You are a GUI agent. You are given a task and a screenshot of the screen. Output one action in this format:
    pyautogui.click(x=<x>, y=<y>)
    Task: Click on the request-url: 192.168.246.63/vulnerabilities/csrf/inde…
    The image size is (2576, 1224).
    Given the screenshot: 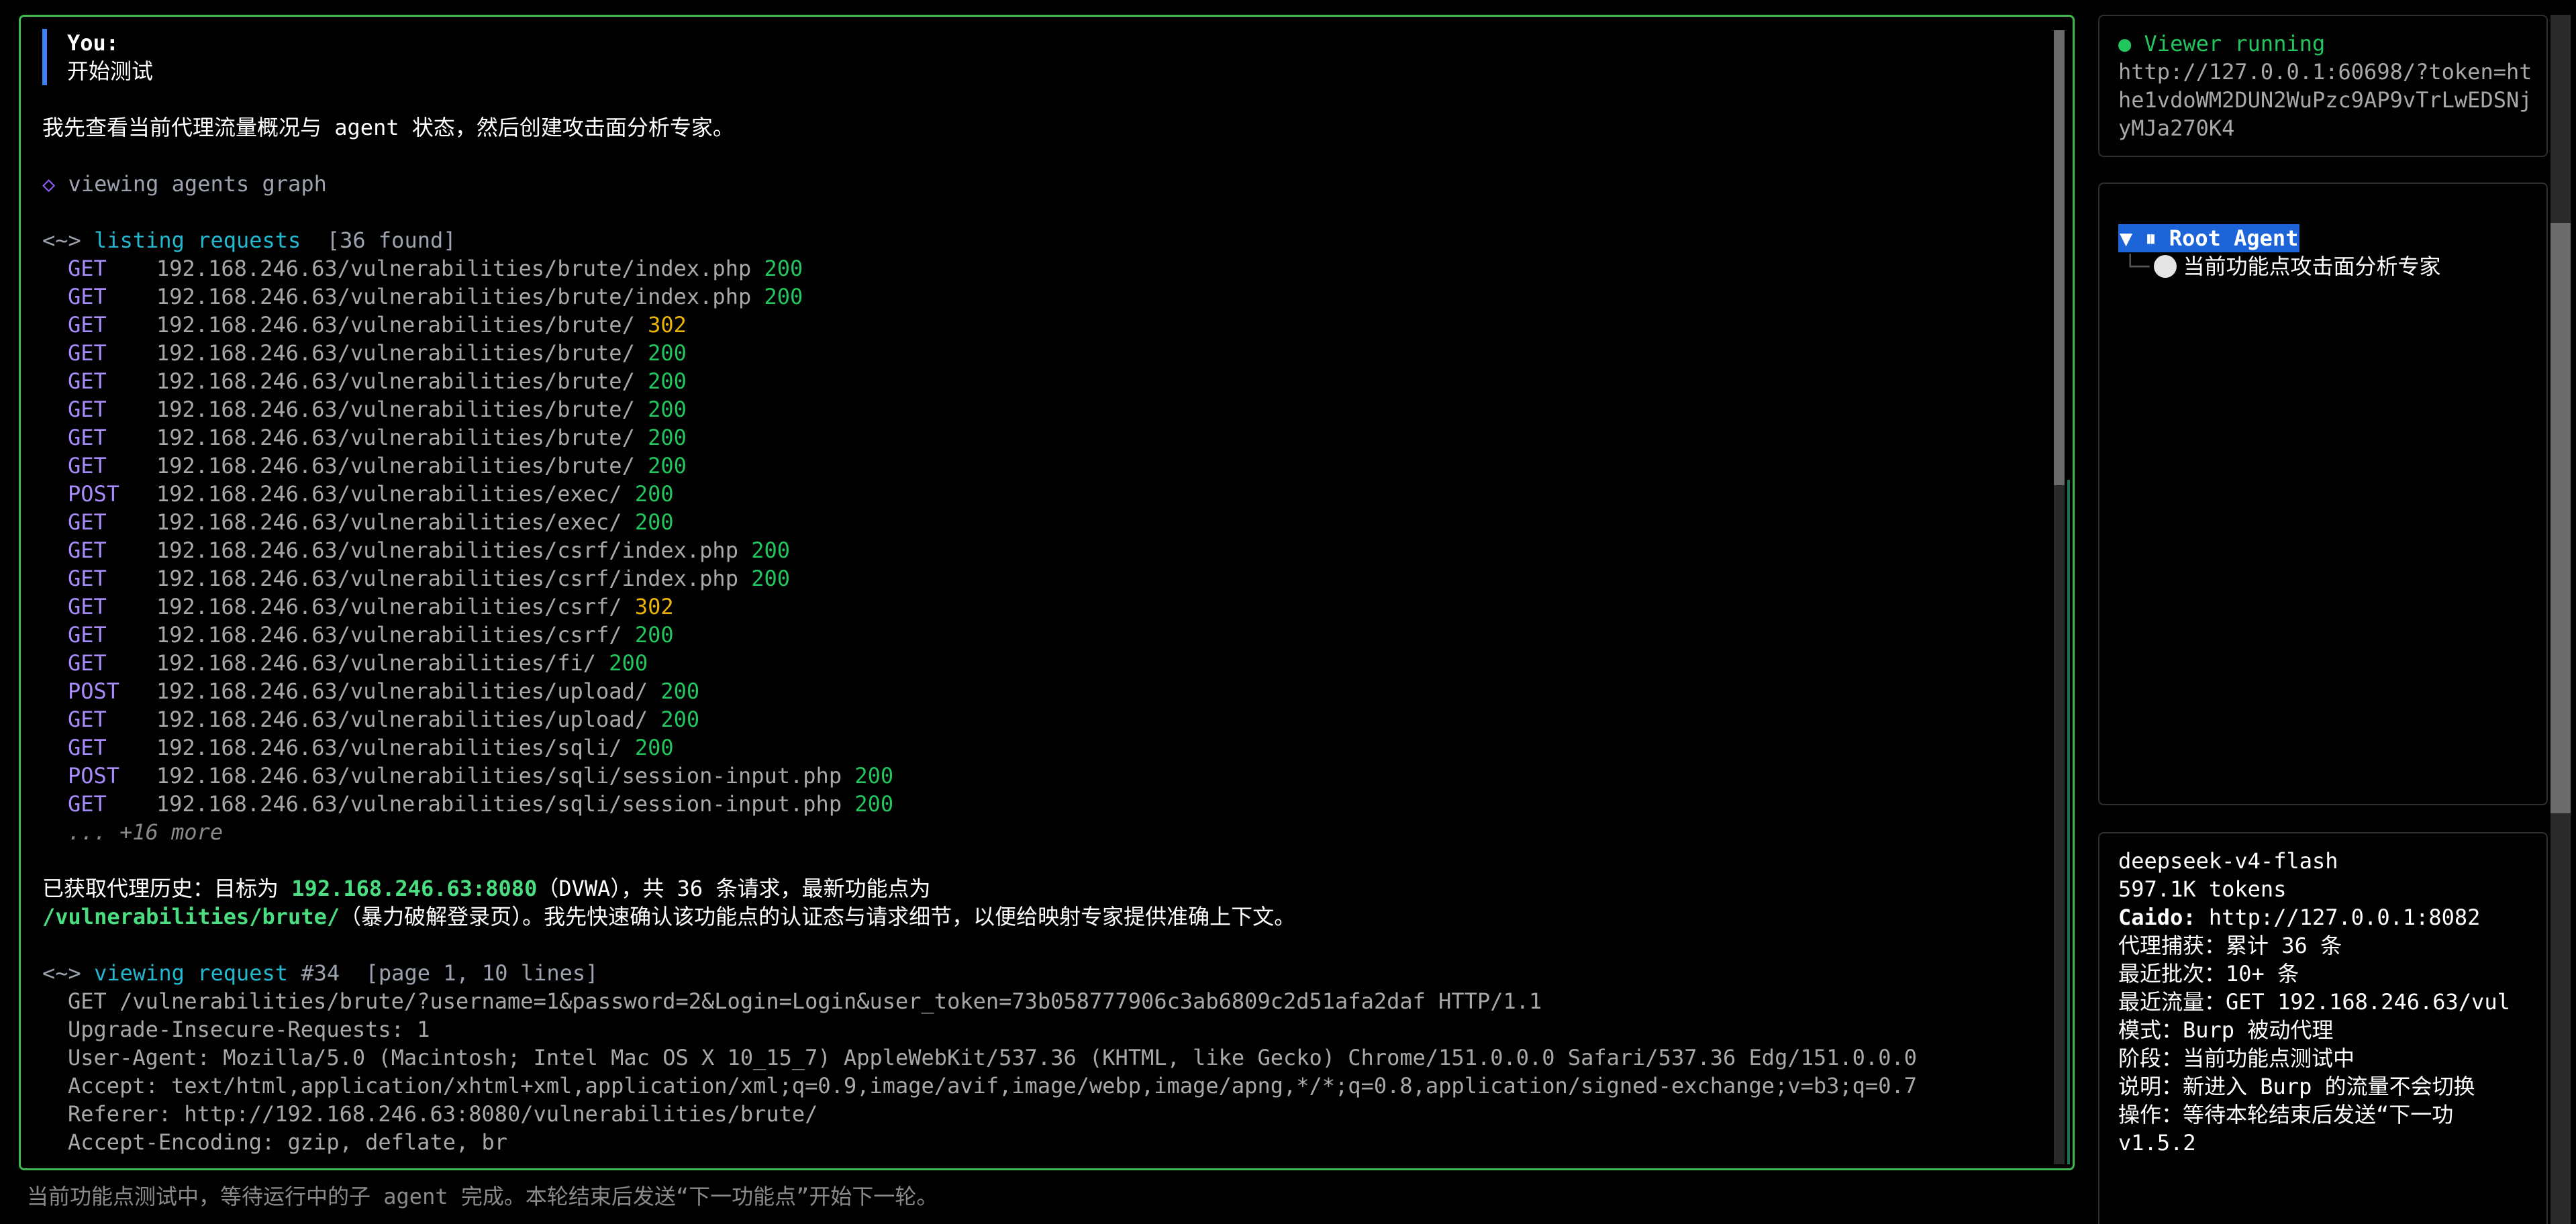 What is the action you would take?
    pyautogui.click(x=447, y=578)
    